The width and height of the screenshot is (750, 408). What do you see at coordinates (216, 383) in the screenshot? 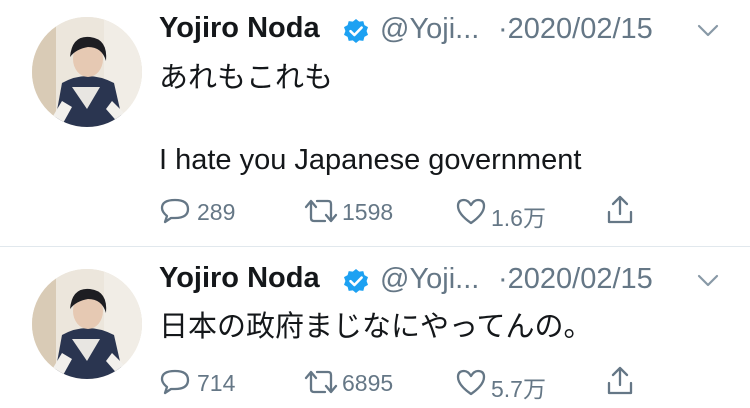
I see `reply-count: 714` at bounding box center [216, 383].